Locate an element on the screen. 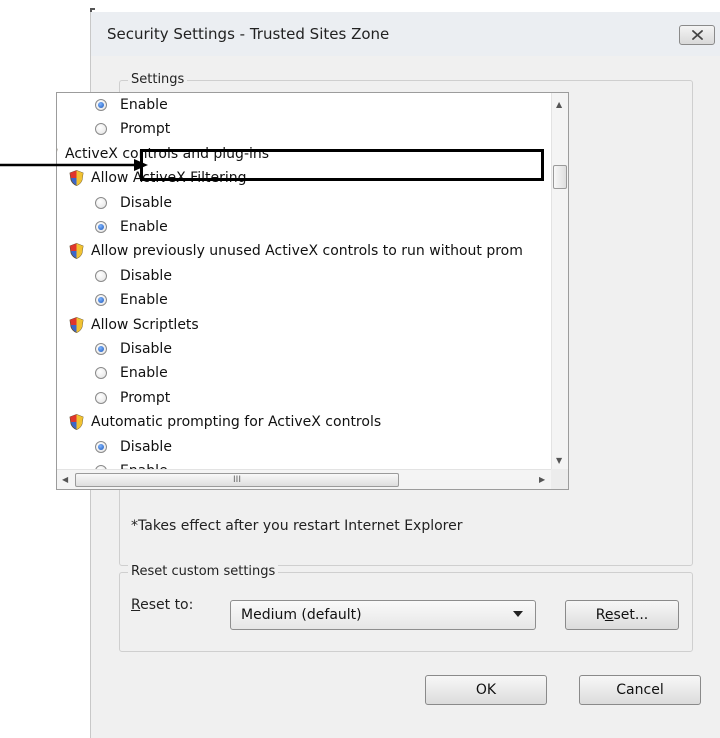 The width and height of the screenshot is (720, 738). tree-item-label: Automatic prompting for ActiveX controls is located at coordinates (236, 422).